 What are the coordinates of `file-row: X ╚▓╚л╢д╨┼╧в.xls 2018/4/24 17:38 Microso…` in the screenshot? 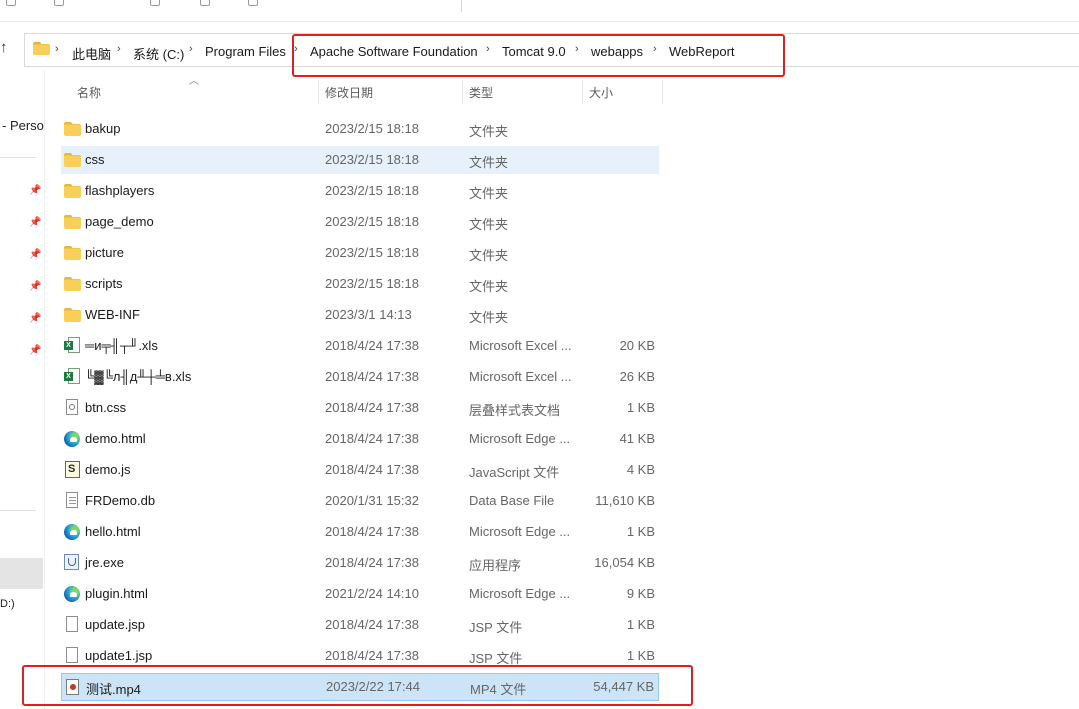 It's located at (360, 377).